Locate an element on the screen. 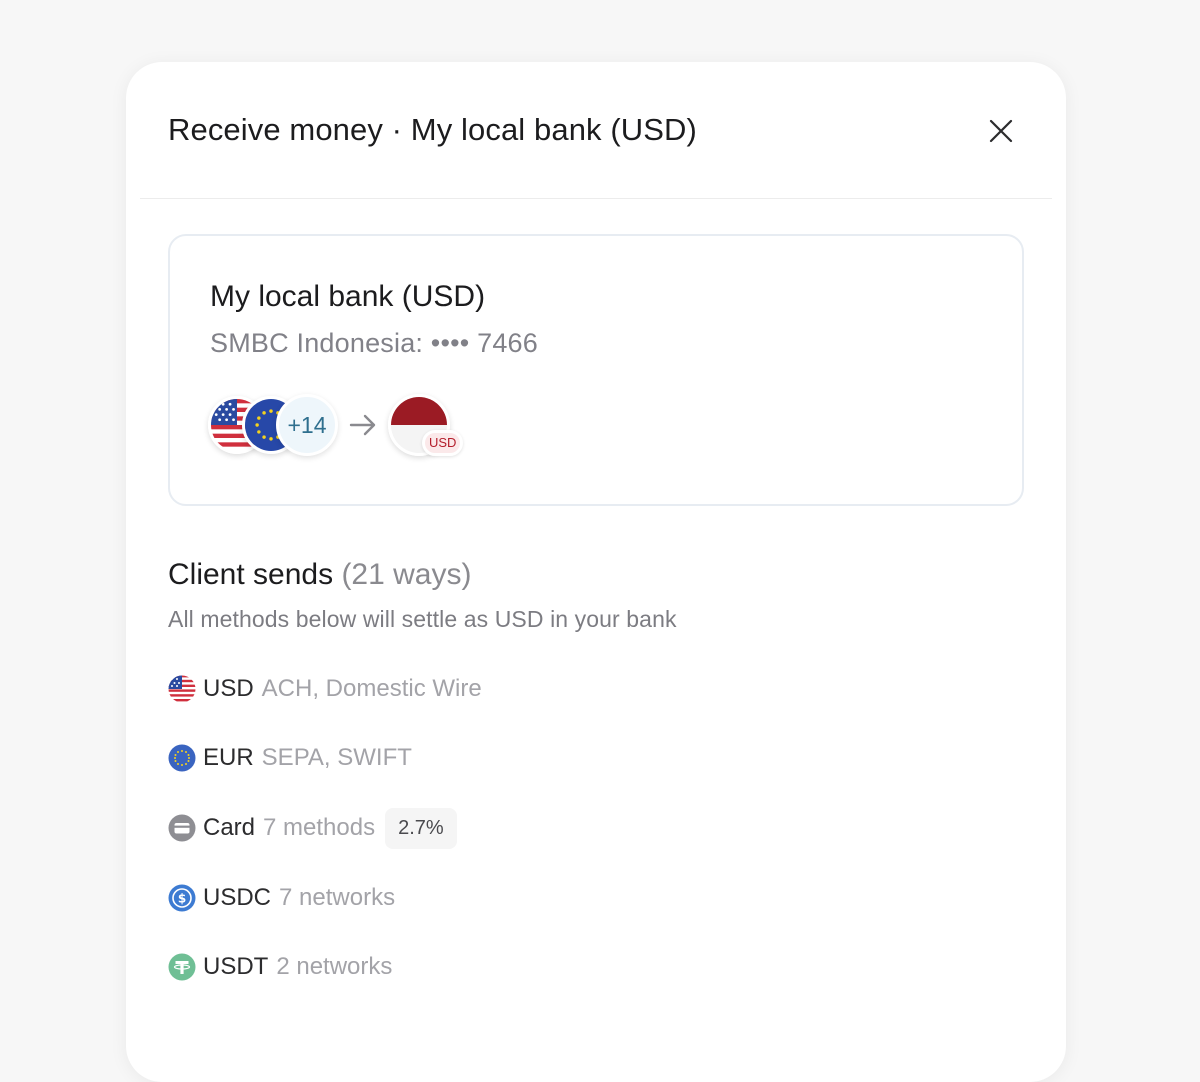  more-currencies-badge: +14 is located at coordinates (307, 425).